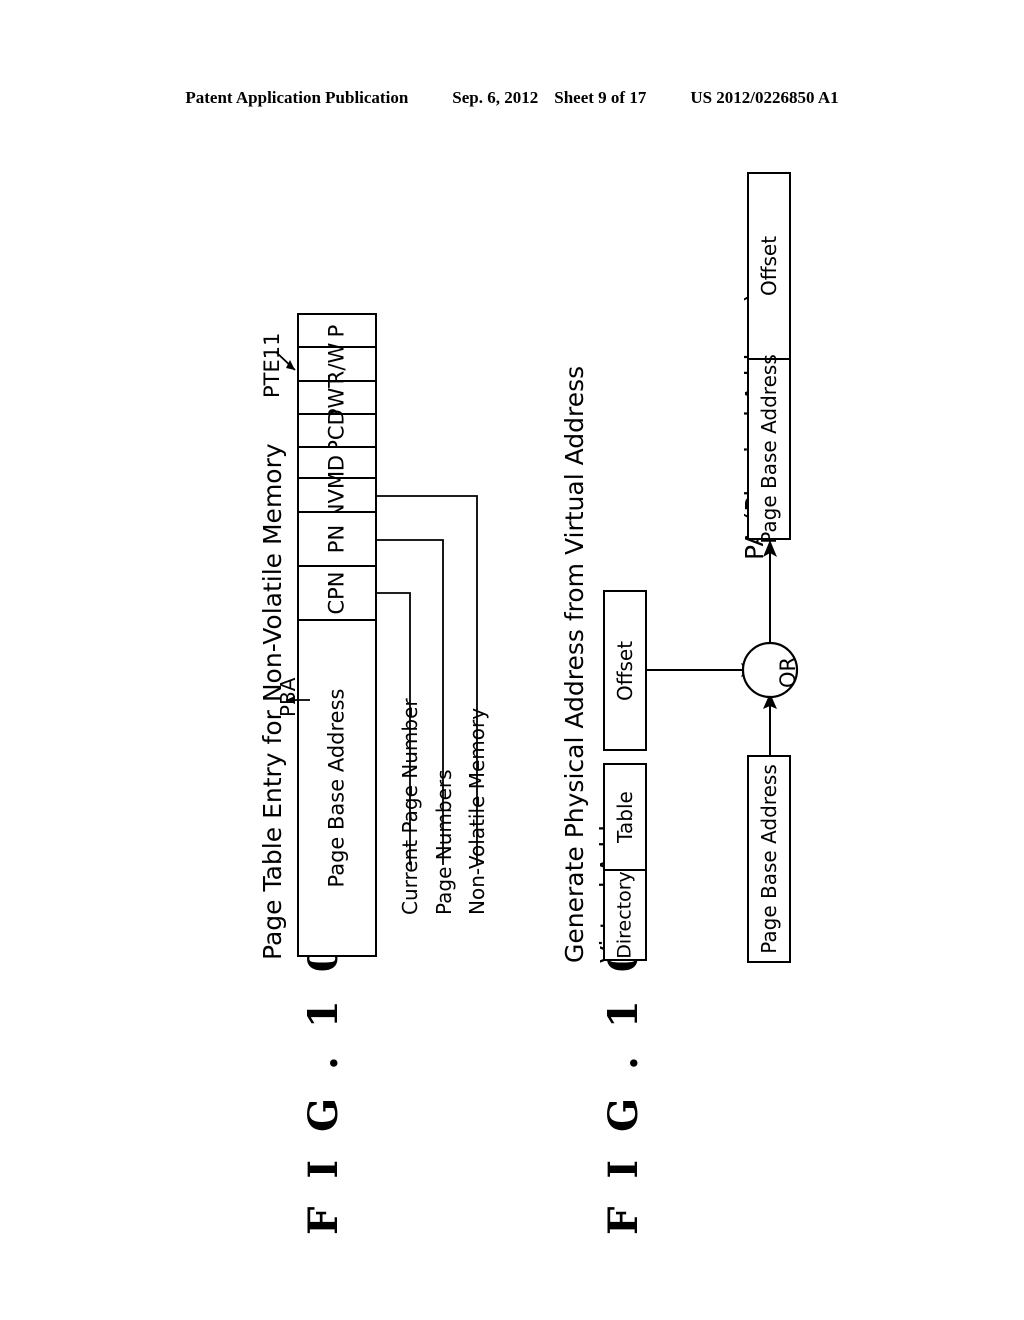  I want to click on pte11-leader, so click(285, 361).